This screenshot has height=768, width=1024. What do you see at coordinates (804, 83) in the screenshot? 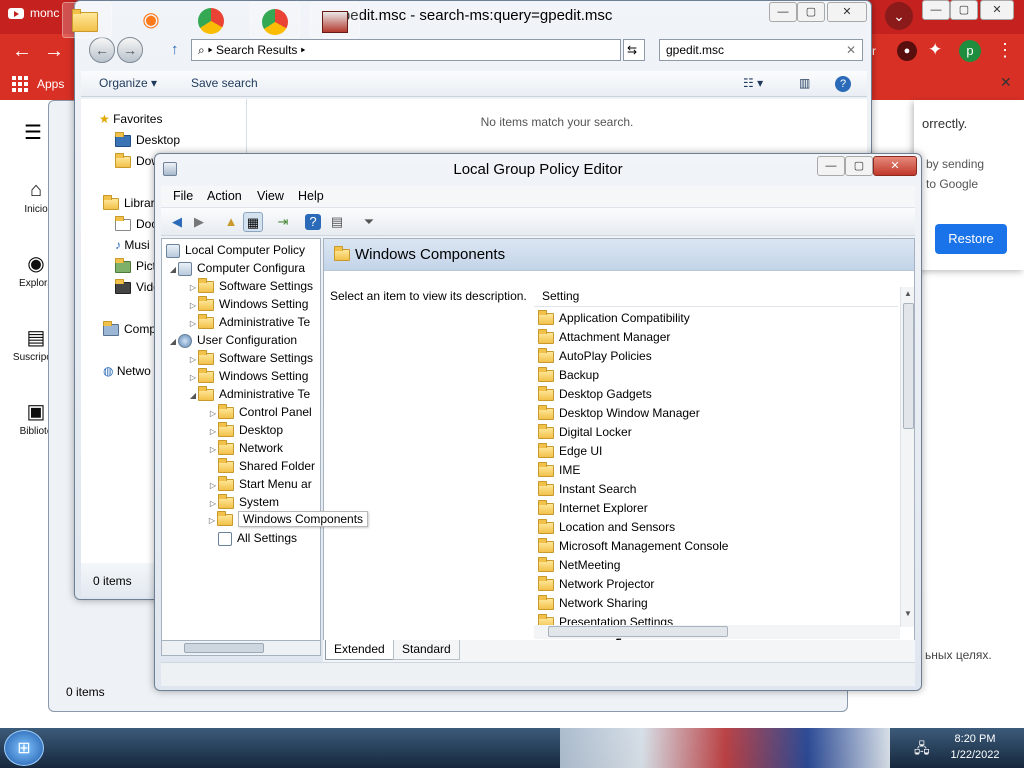
I see `preview-pane-icon: ▥` at bounding box center [804, 83].